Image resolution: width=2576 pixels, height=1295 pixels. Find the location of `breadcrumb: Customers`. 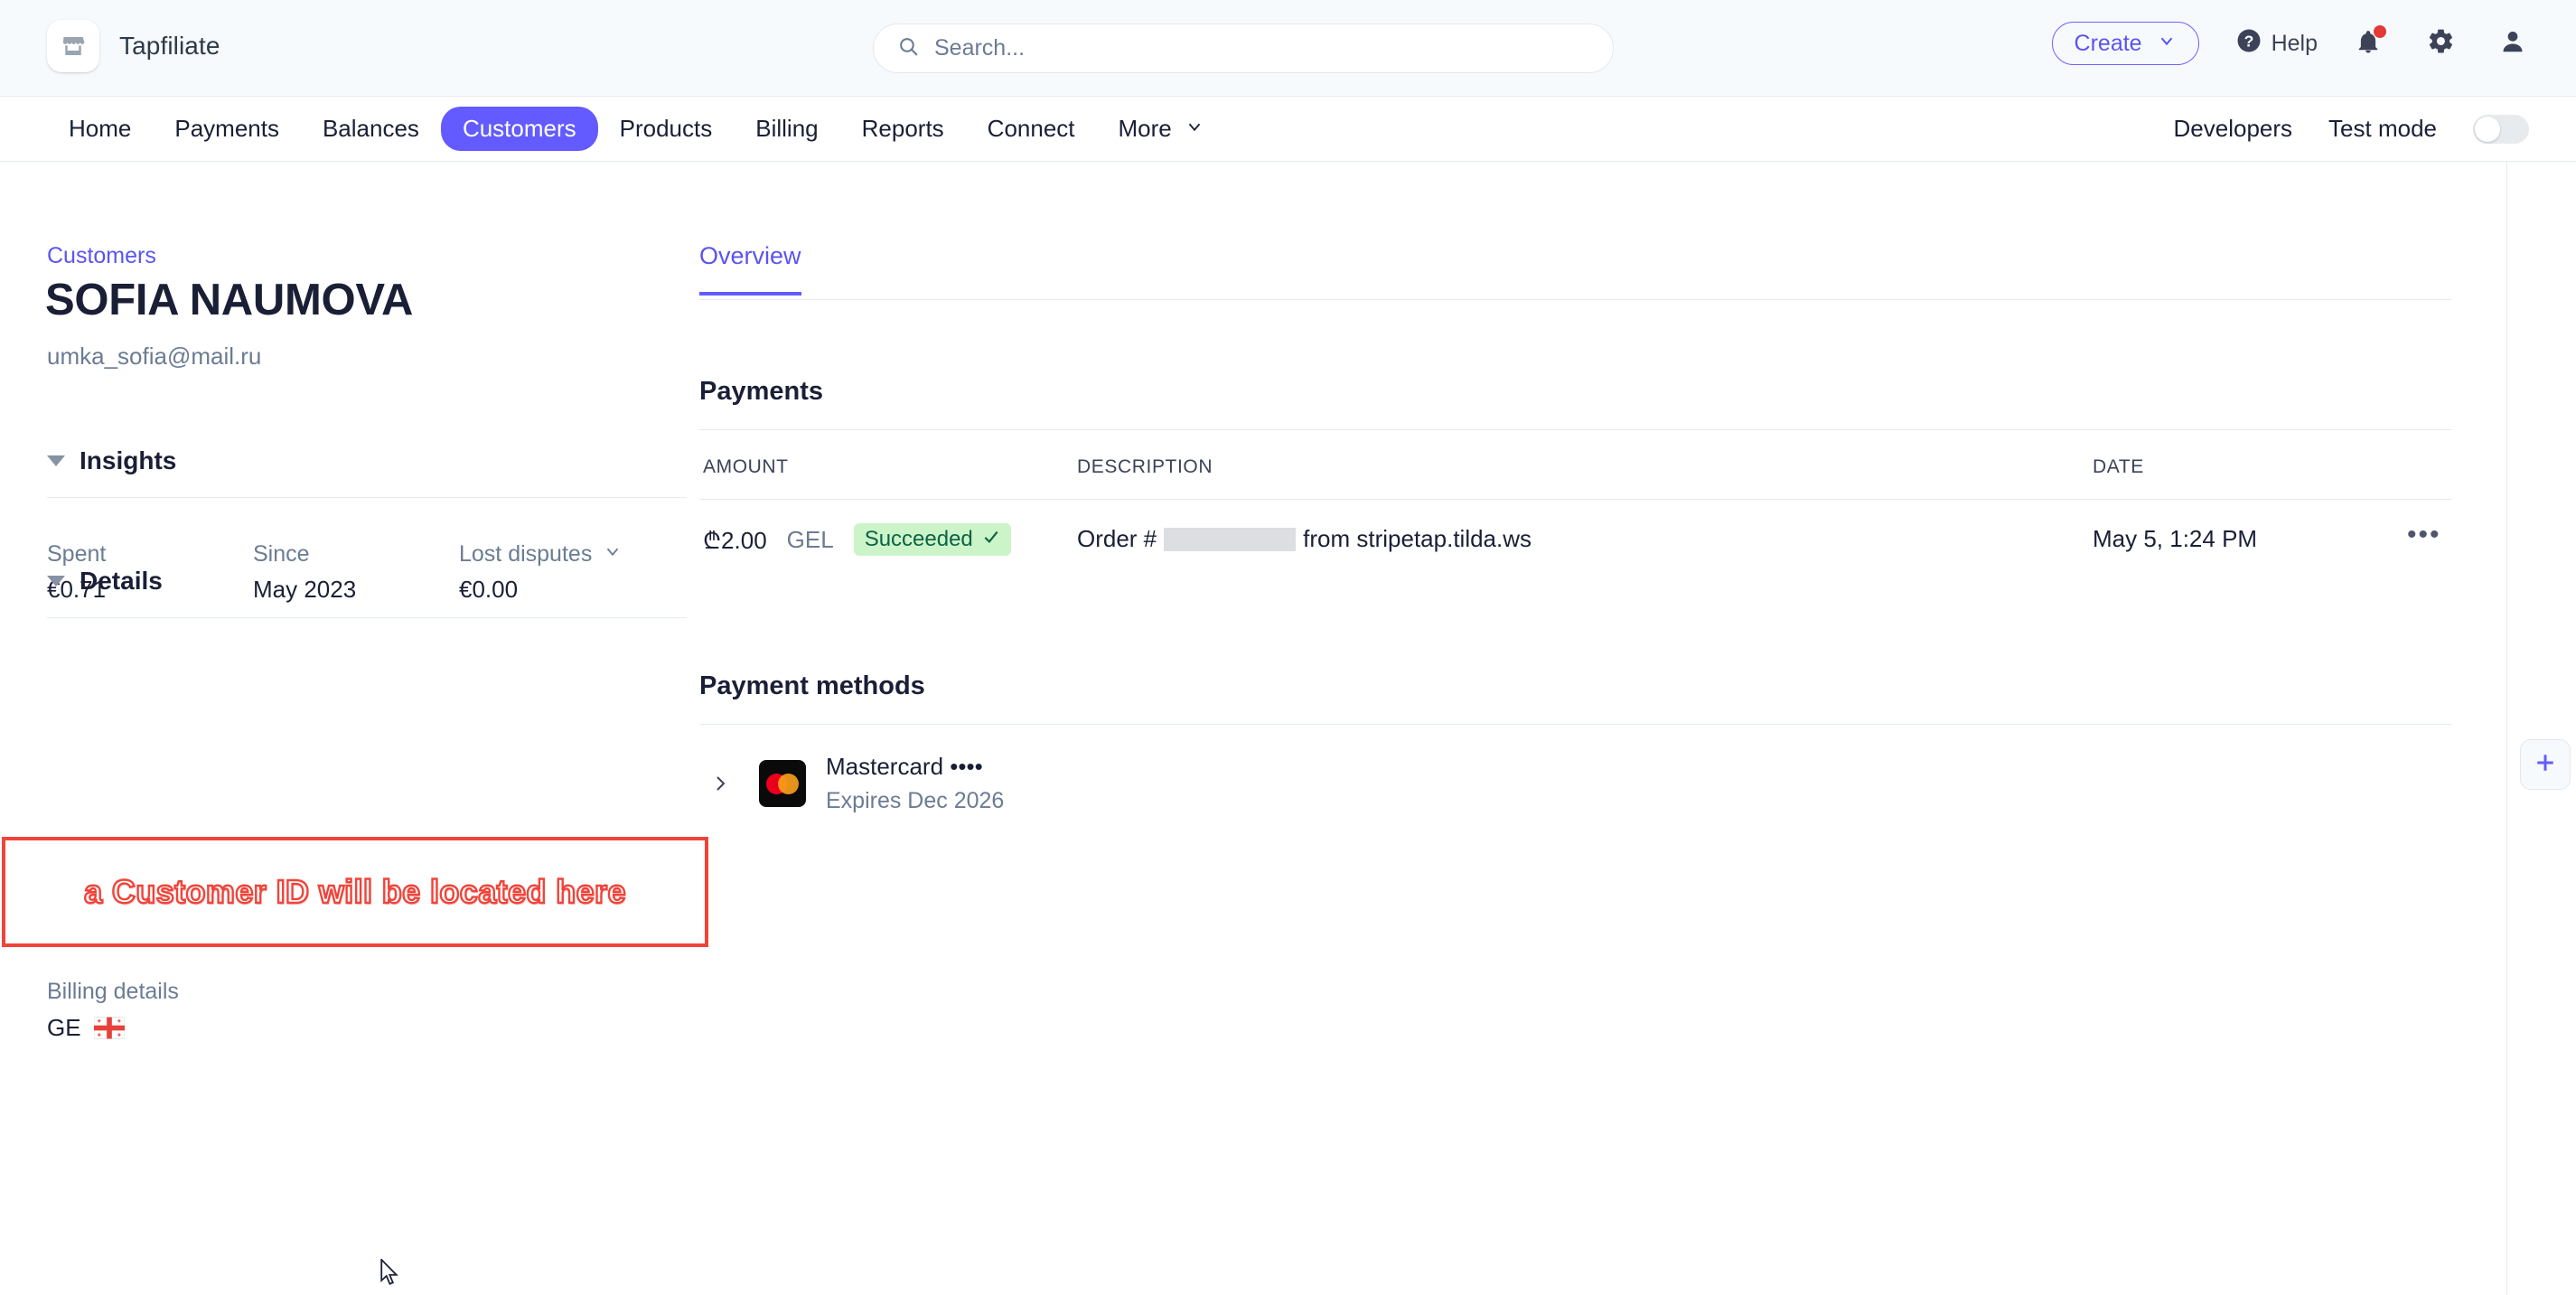

breadcrumb: Customers is located at coordinates (101, 256).